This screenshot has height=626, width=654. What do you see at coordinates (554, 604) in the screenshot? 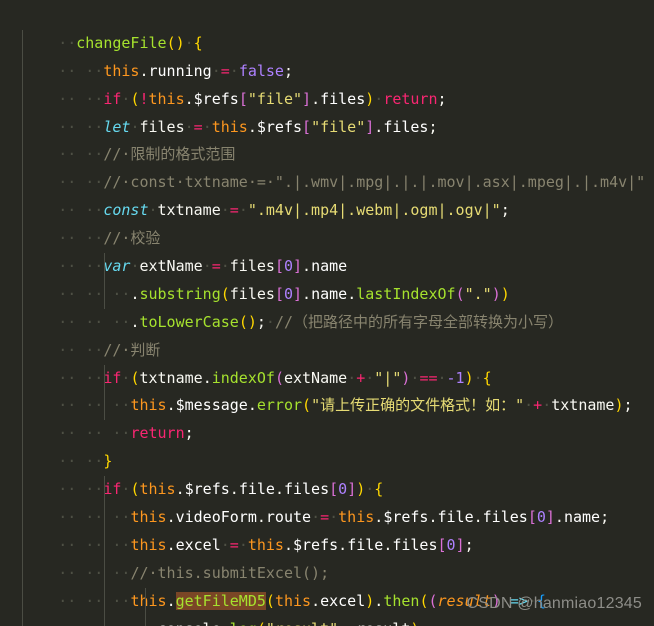
I see `csdn-watermark: CSDN @hanmiao12345` at bounding box center [554, 604].